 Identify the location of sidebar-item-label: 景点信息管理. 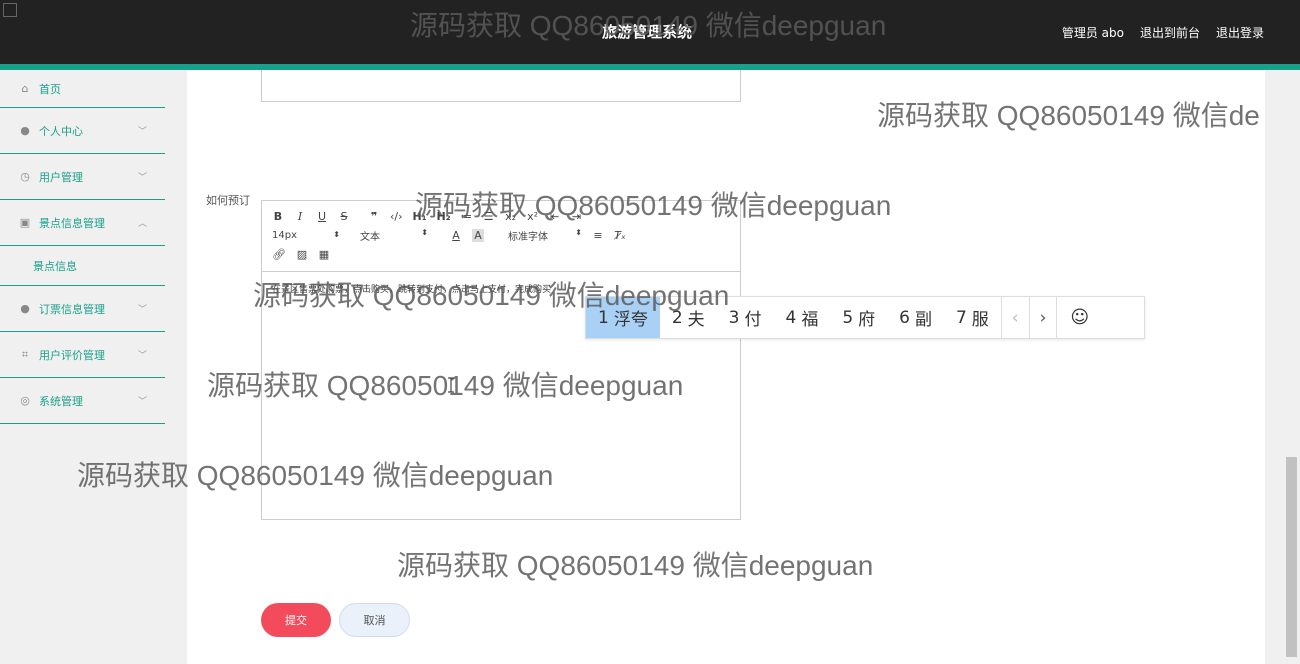
(72, 223).